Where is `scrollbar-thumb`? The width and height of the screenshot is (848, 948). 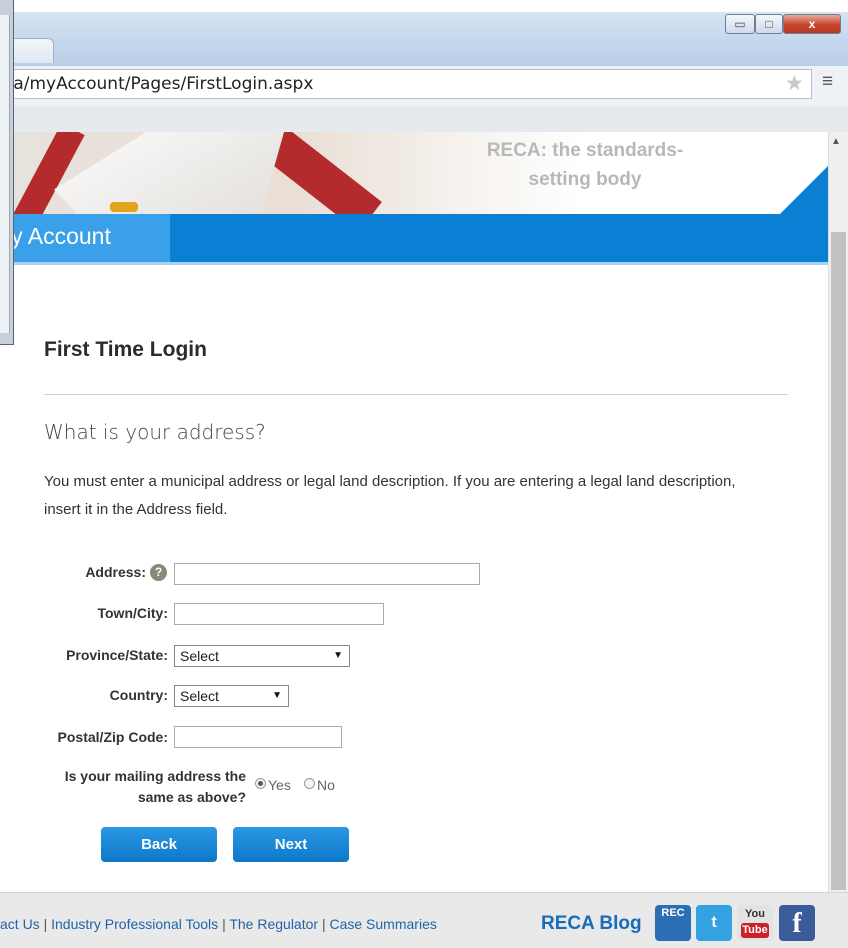 scrollbar-thumb is located at coordinates (838, 561).